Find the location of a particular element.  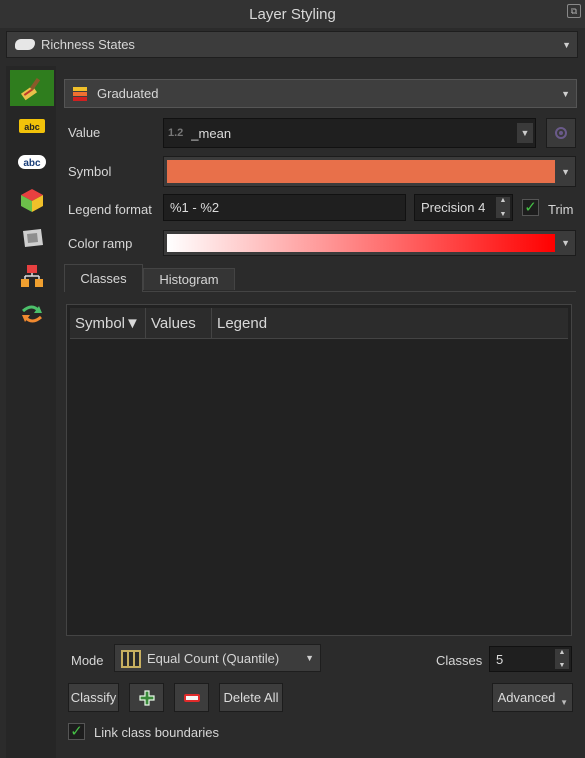

tab-histogram-label: Histogram is located at coordinates (189, 279).